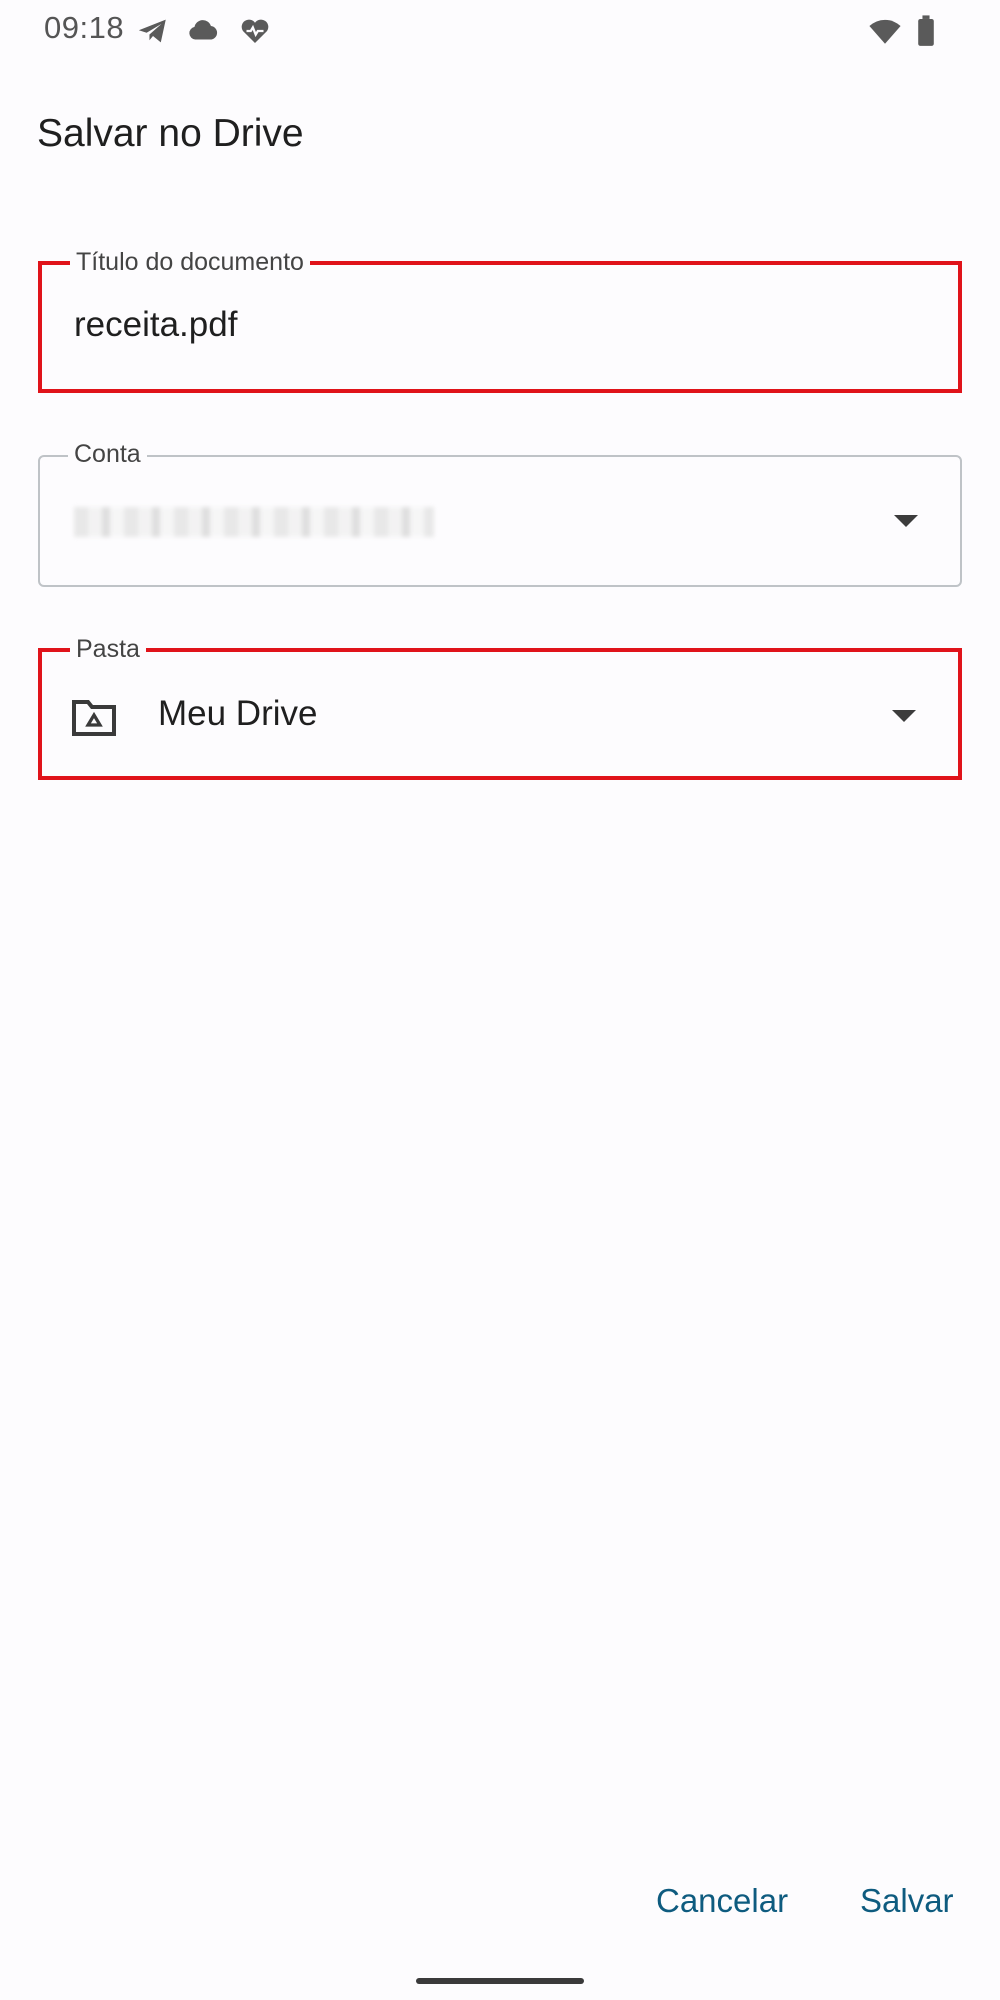 The width and height of the screenshot is (1000, 2000). Describe the element at coordinates (500, 706) in the screenshot. I see `folder-dropdown: Pasta Meu Drive` at that location.